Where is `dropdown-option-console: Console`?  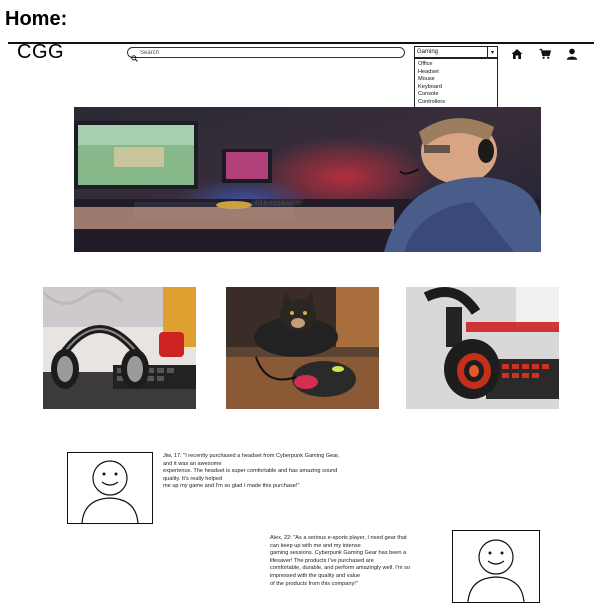
dropdown-option-console: Console is located at coordinates (457, 95).